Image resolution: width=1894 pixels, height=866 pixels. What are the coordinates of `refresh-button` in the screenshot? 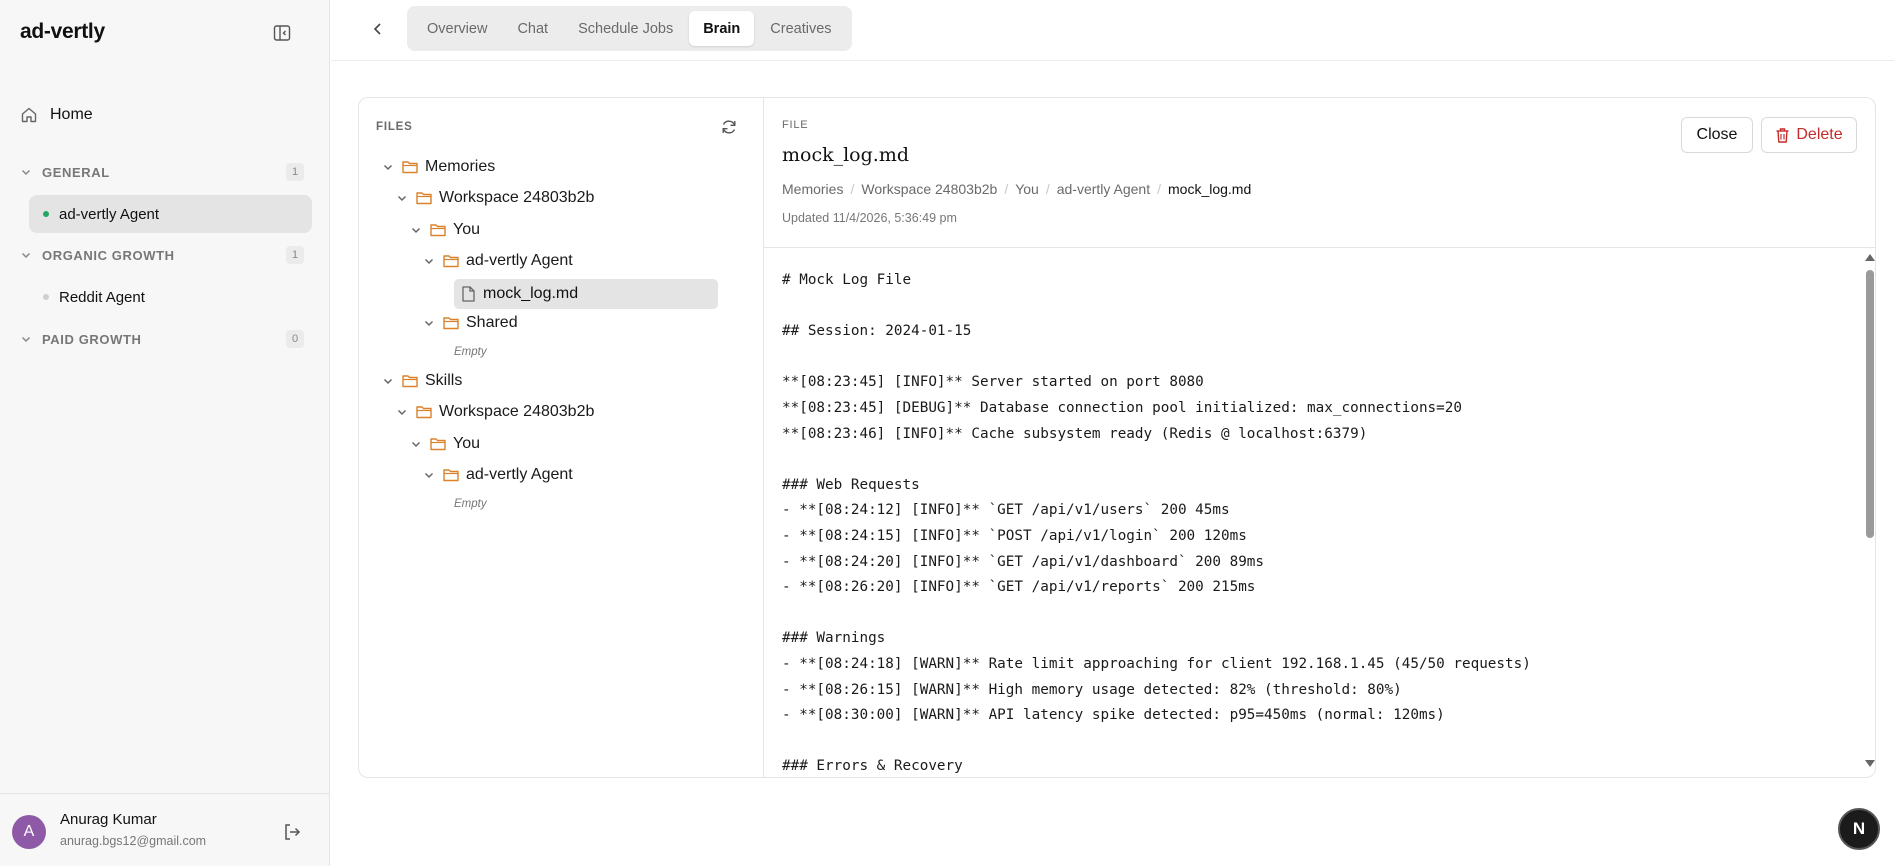 It's located at (729, 127).